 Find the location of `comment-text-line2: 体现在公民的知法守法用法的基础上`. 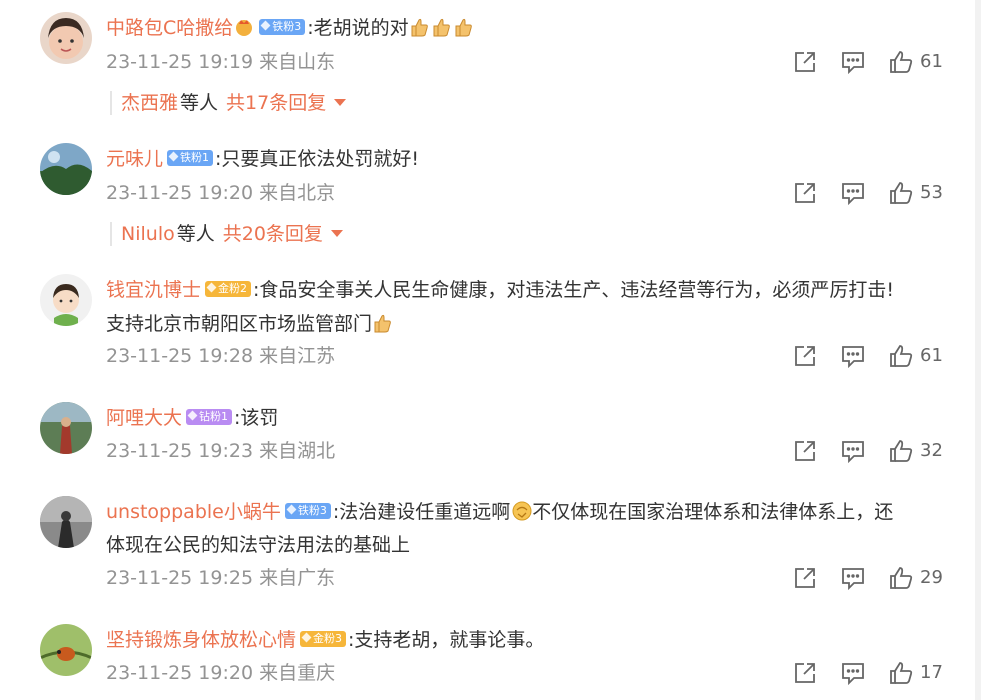

comment-text-line2: 体现在公民的知法守法用法的基础上 is located at coordinates (258, 545).